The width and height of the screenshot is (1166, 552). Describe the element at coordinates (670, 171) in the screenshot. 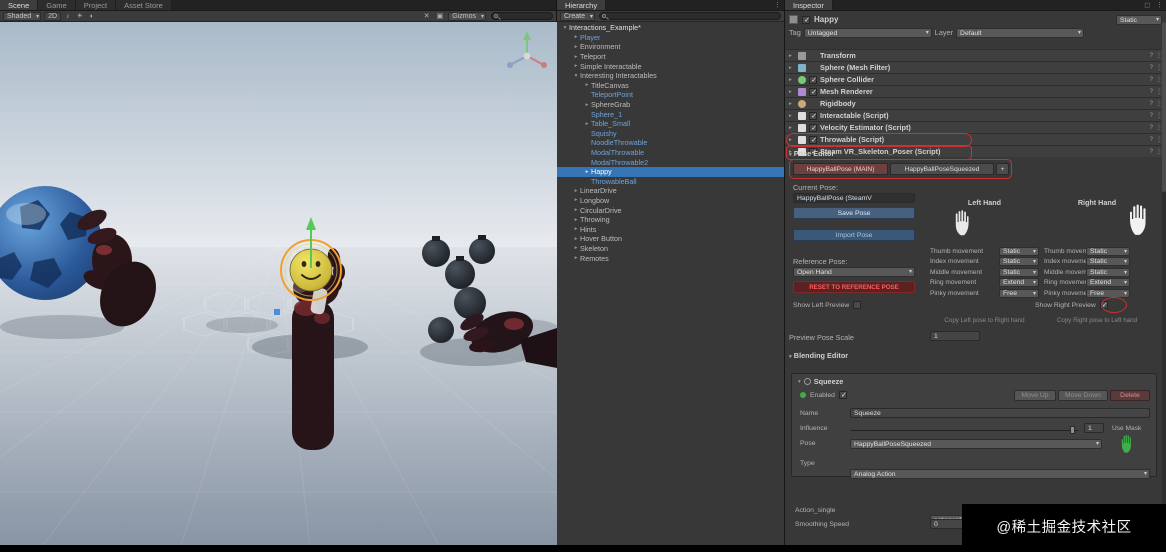

I see `hierarchy-item: ▸ Happy` at that location.